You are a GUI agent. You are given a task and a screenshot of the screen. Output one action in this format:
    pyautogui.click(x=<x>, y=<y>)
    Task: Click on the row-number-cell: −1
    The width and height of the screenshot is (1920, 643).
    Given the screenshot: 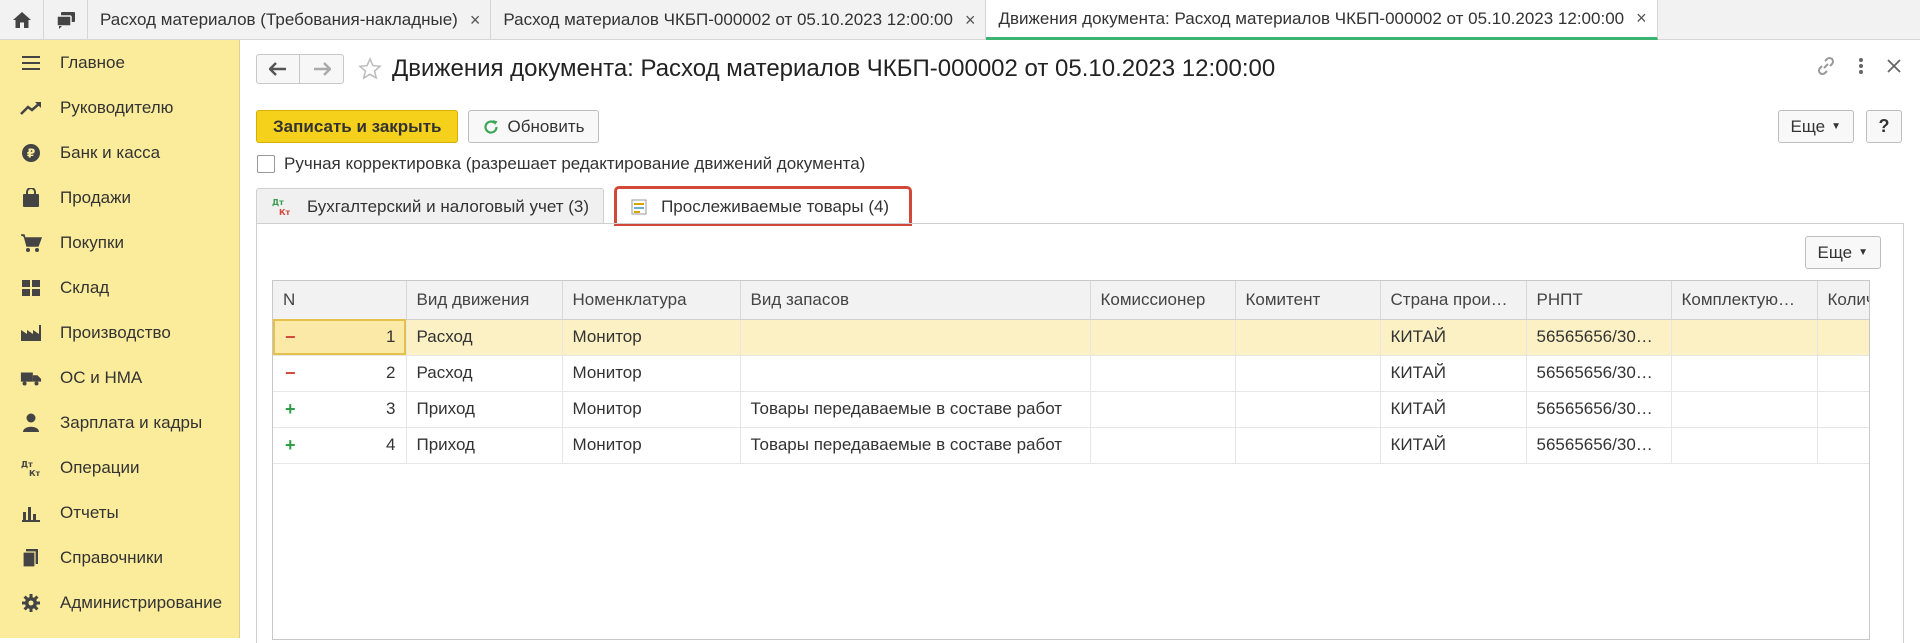 What is the action you would take?
    pyautogui.click(x=340, y=337)
    